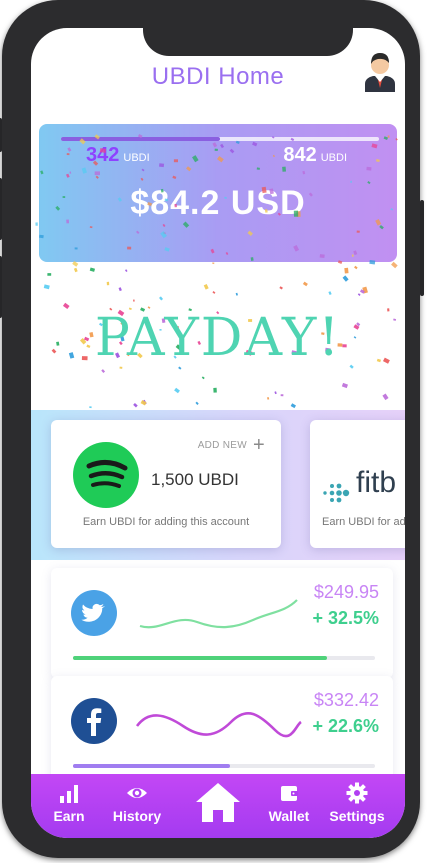 The image size is (432, 863). What do you see at coordinates (137, 803) in the screenshot?
I see `nav-history: History` at bounding box center [137, 803].